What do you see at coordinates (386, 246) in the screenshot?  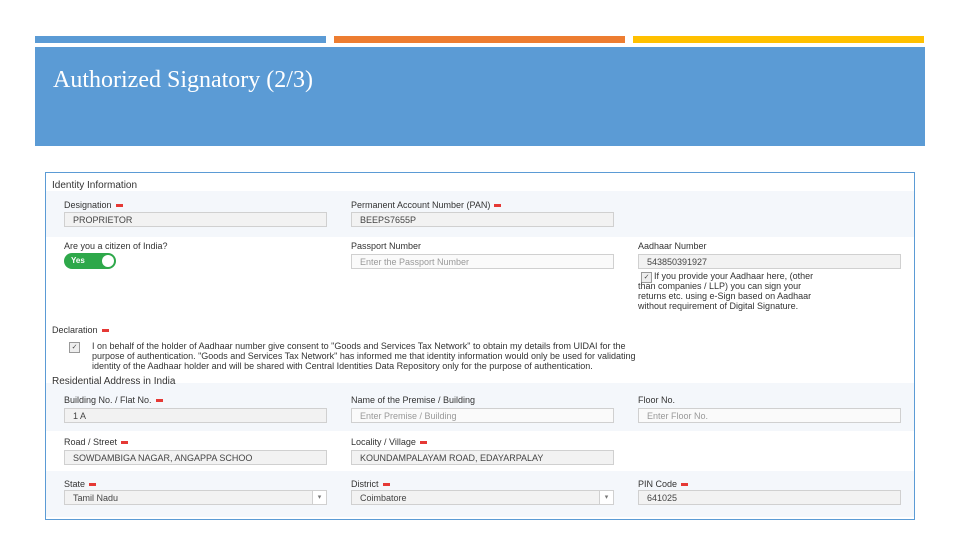 I see `passport-label: Passport Number` at bounding box center [386, 246].